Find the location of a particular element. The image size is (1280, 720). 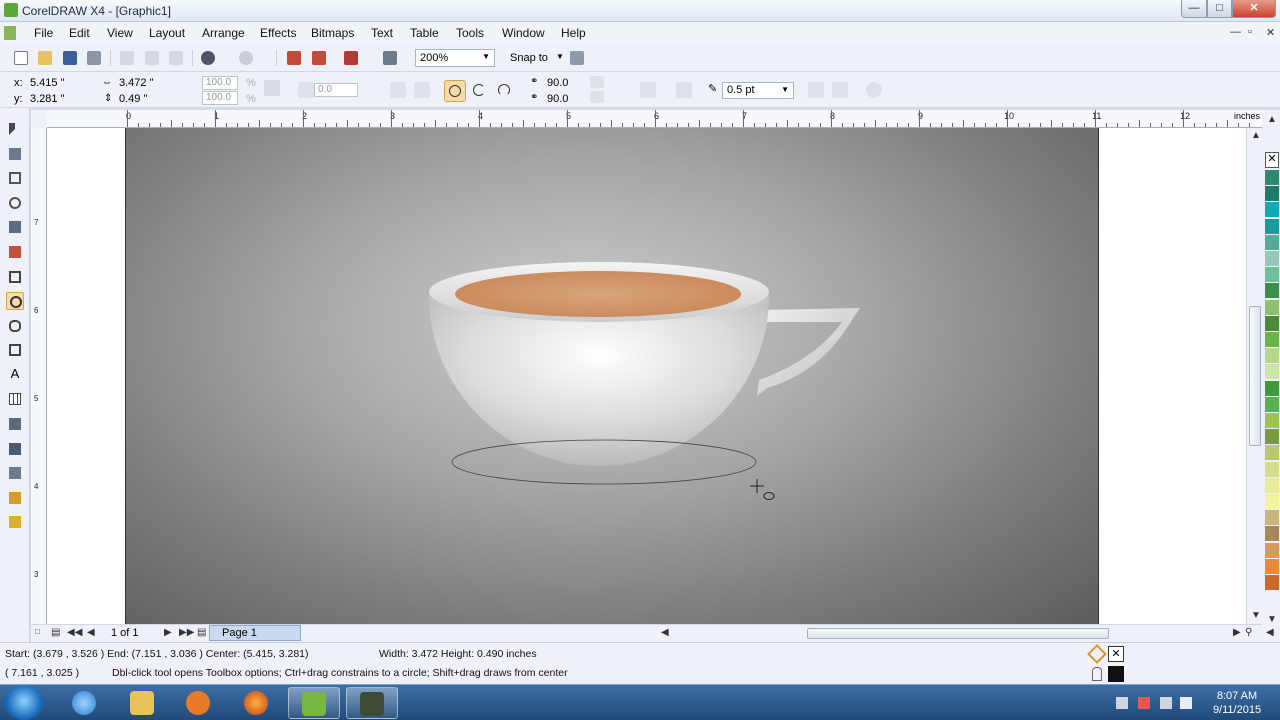

pick-tool-icon is located at coordinates (15, 129).